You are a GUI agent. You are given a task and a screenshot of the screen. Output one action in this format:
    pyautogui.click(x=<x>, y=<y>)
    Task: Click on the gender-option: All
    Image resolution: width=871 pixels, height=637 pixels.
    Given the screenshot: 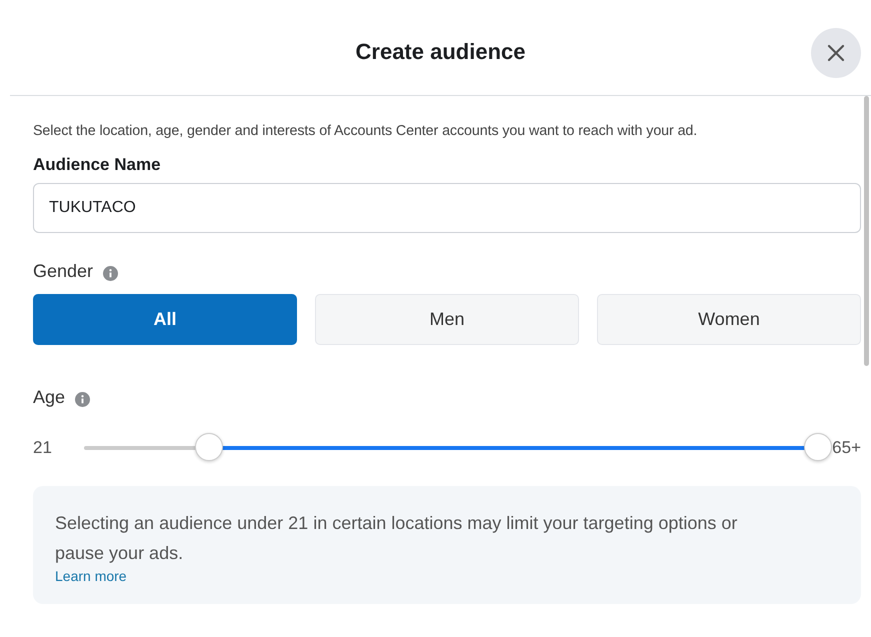 What is the action you would take?
    pyautogui.click(x=165, y=319)
    